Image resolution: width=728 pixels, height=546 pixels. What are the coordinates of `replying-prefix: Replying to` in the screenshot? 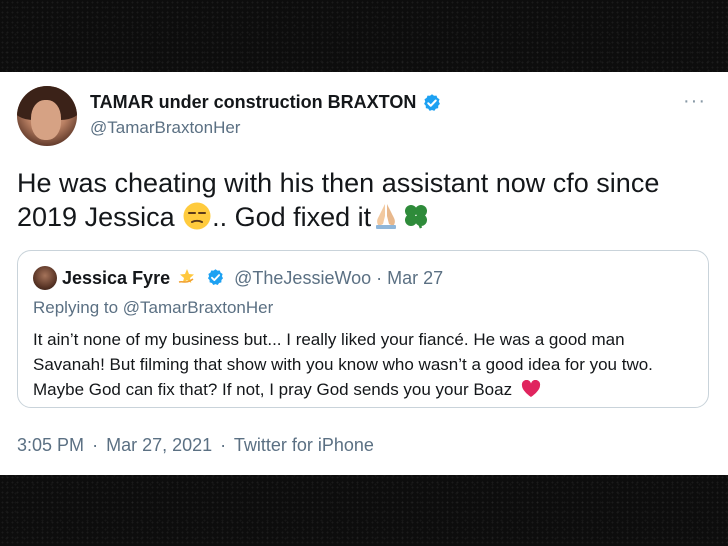 It's located at (78, 307).